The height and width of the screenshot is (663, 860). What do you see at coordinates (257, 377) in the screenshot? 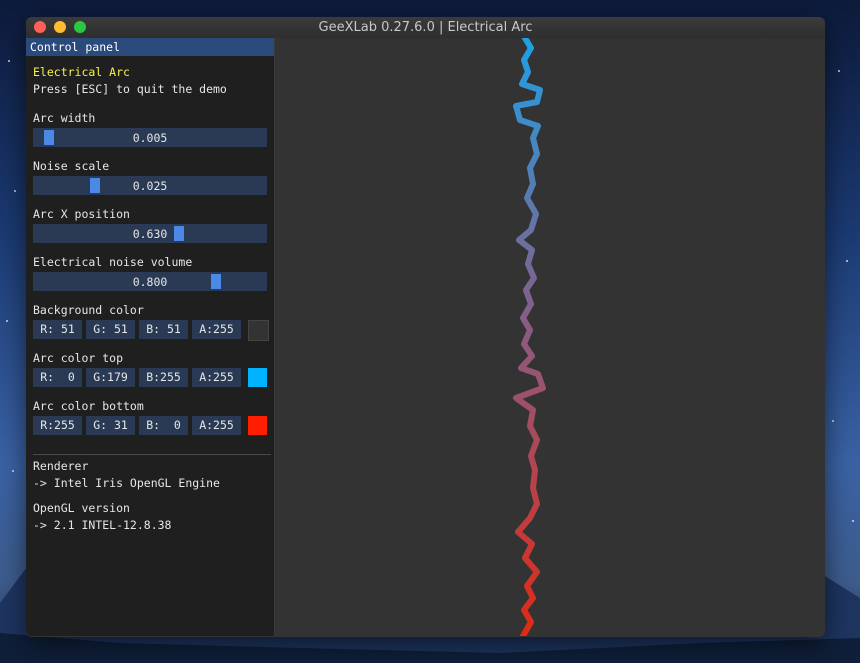
I see `arc-top-swatch` at bounding box center [257, 377].